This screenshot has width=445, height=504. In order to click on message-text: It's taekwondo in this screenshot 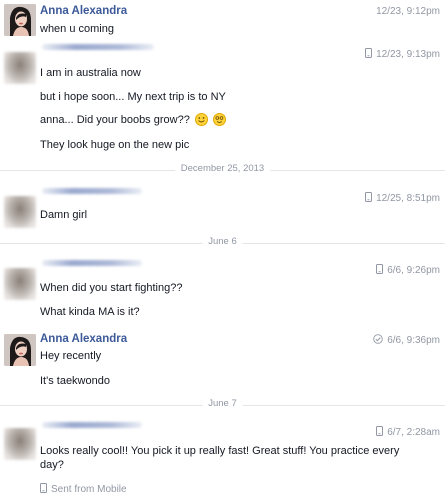, I will do `click(75, 381)`.